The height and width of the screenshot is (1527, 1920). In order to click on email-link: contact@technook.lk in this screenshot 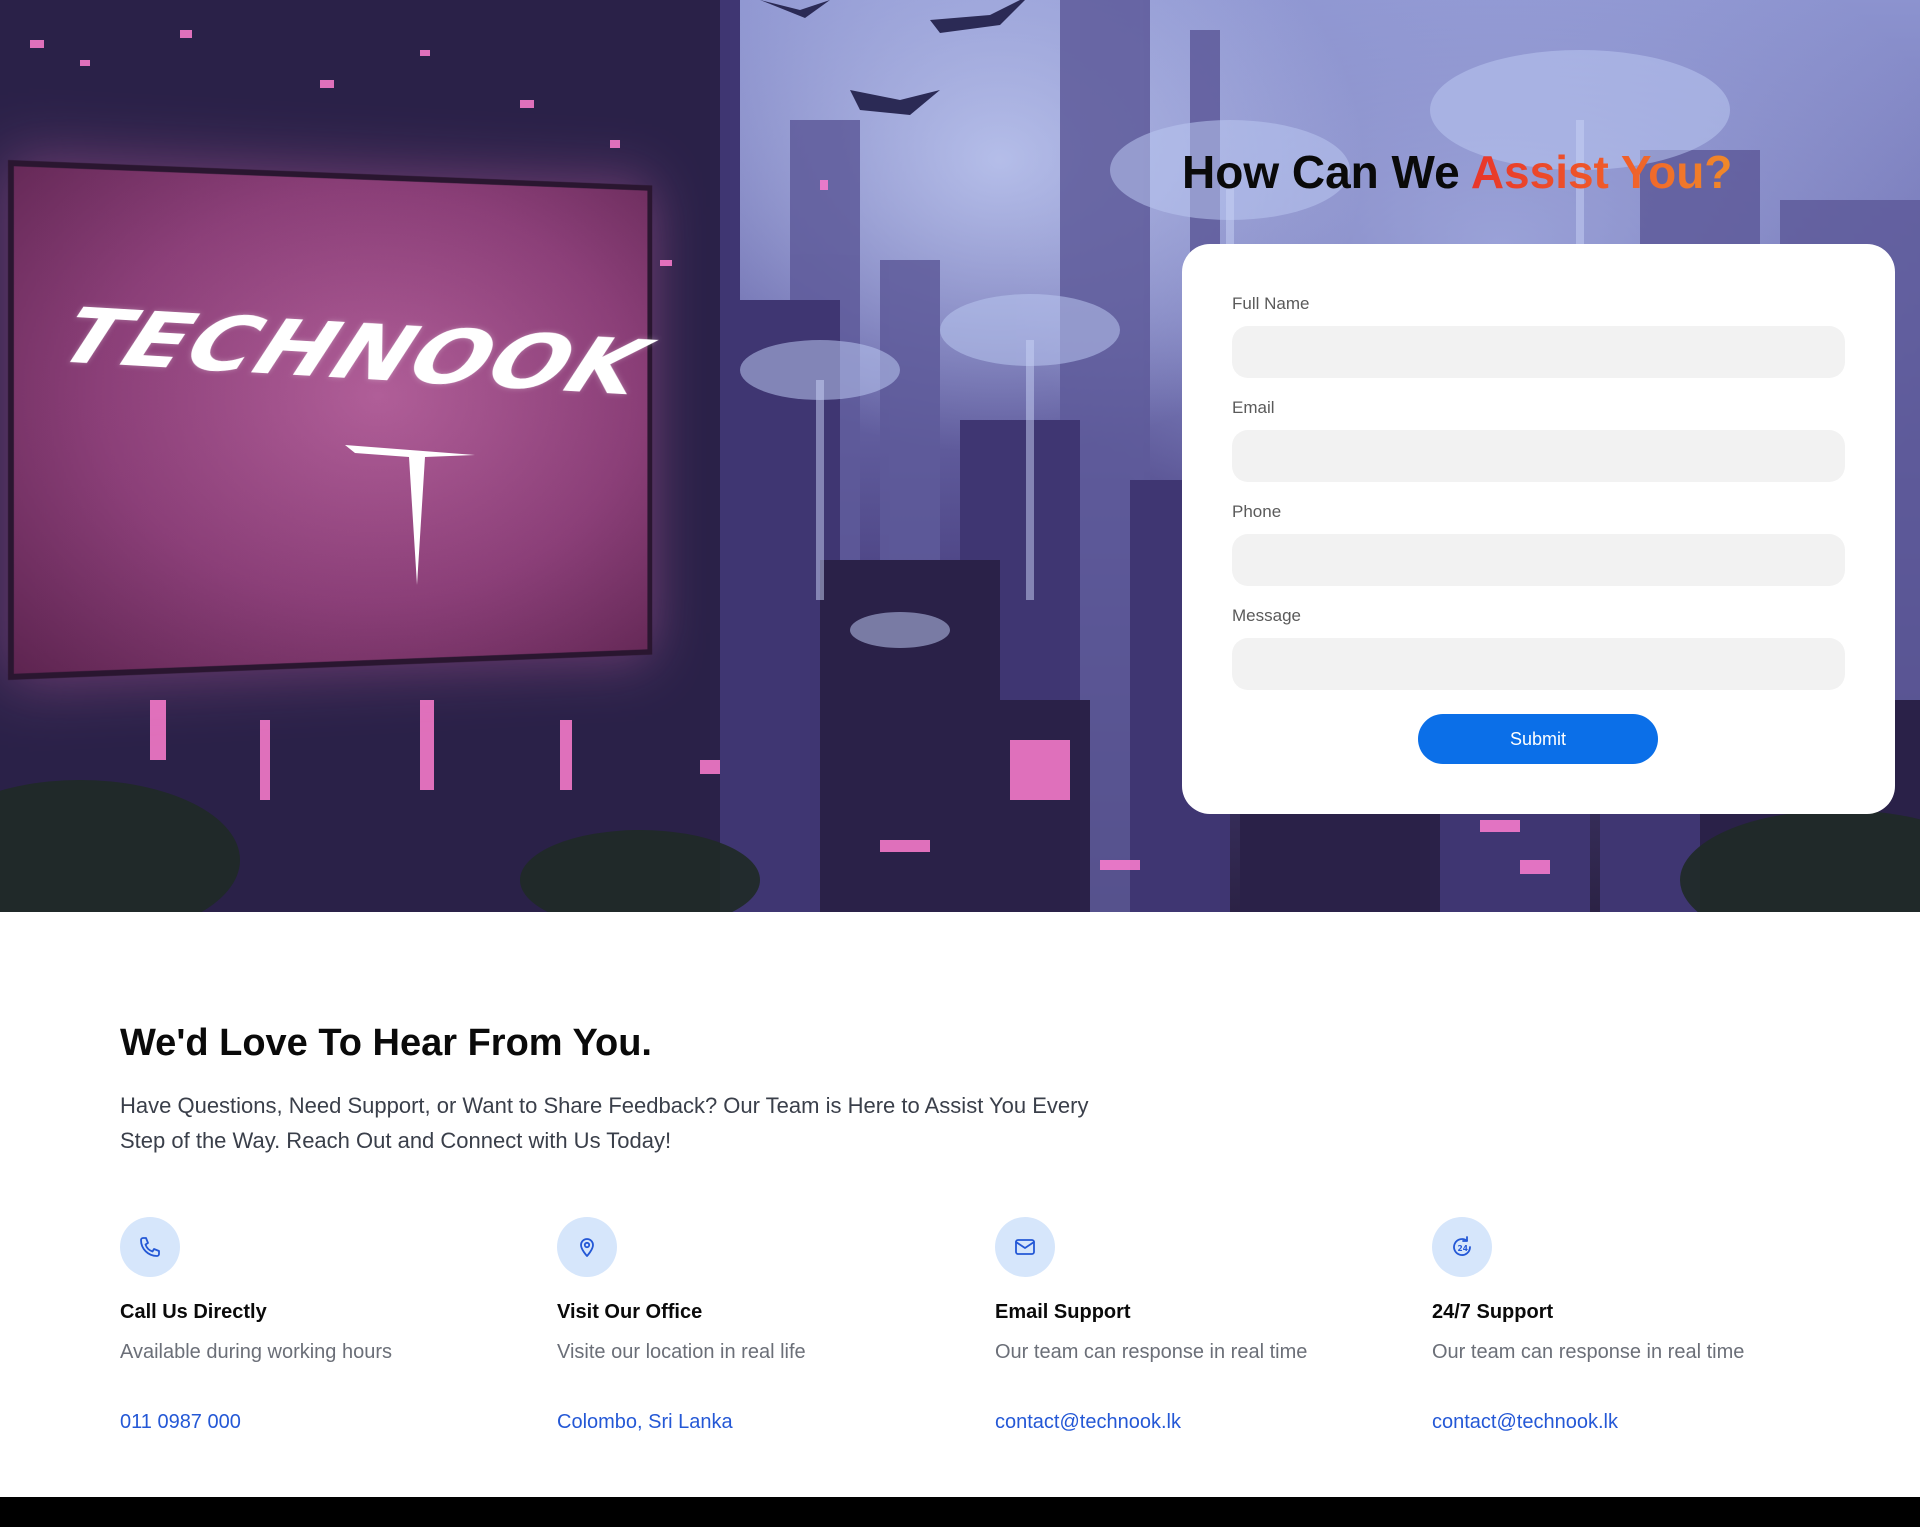, I will do `click(1205, 1423)`.